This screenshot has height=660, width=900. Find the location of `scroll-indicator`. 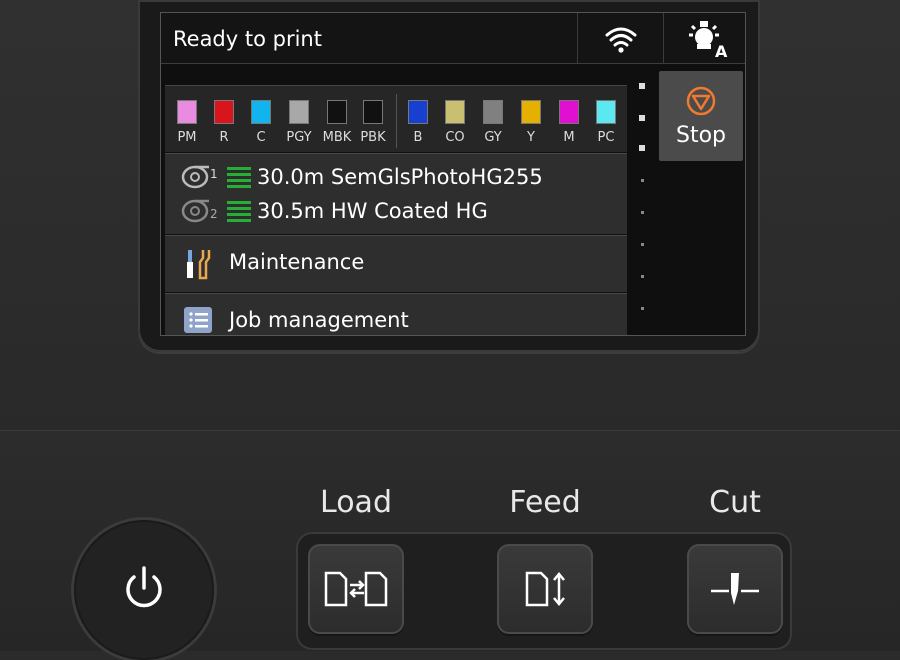

scroll-indicator is located at coordinates (643, 208).